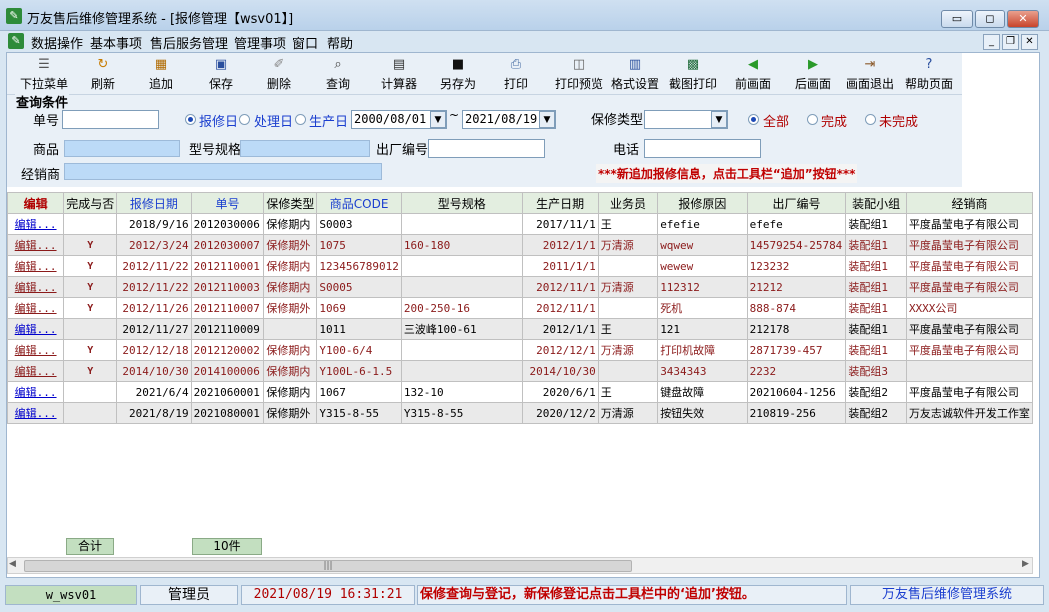  I want to click on next-icon: ▶, so click(813, 64).